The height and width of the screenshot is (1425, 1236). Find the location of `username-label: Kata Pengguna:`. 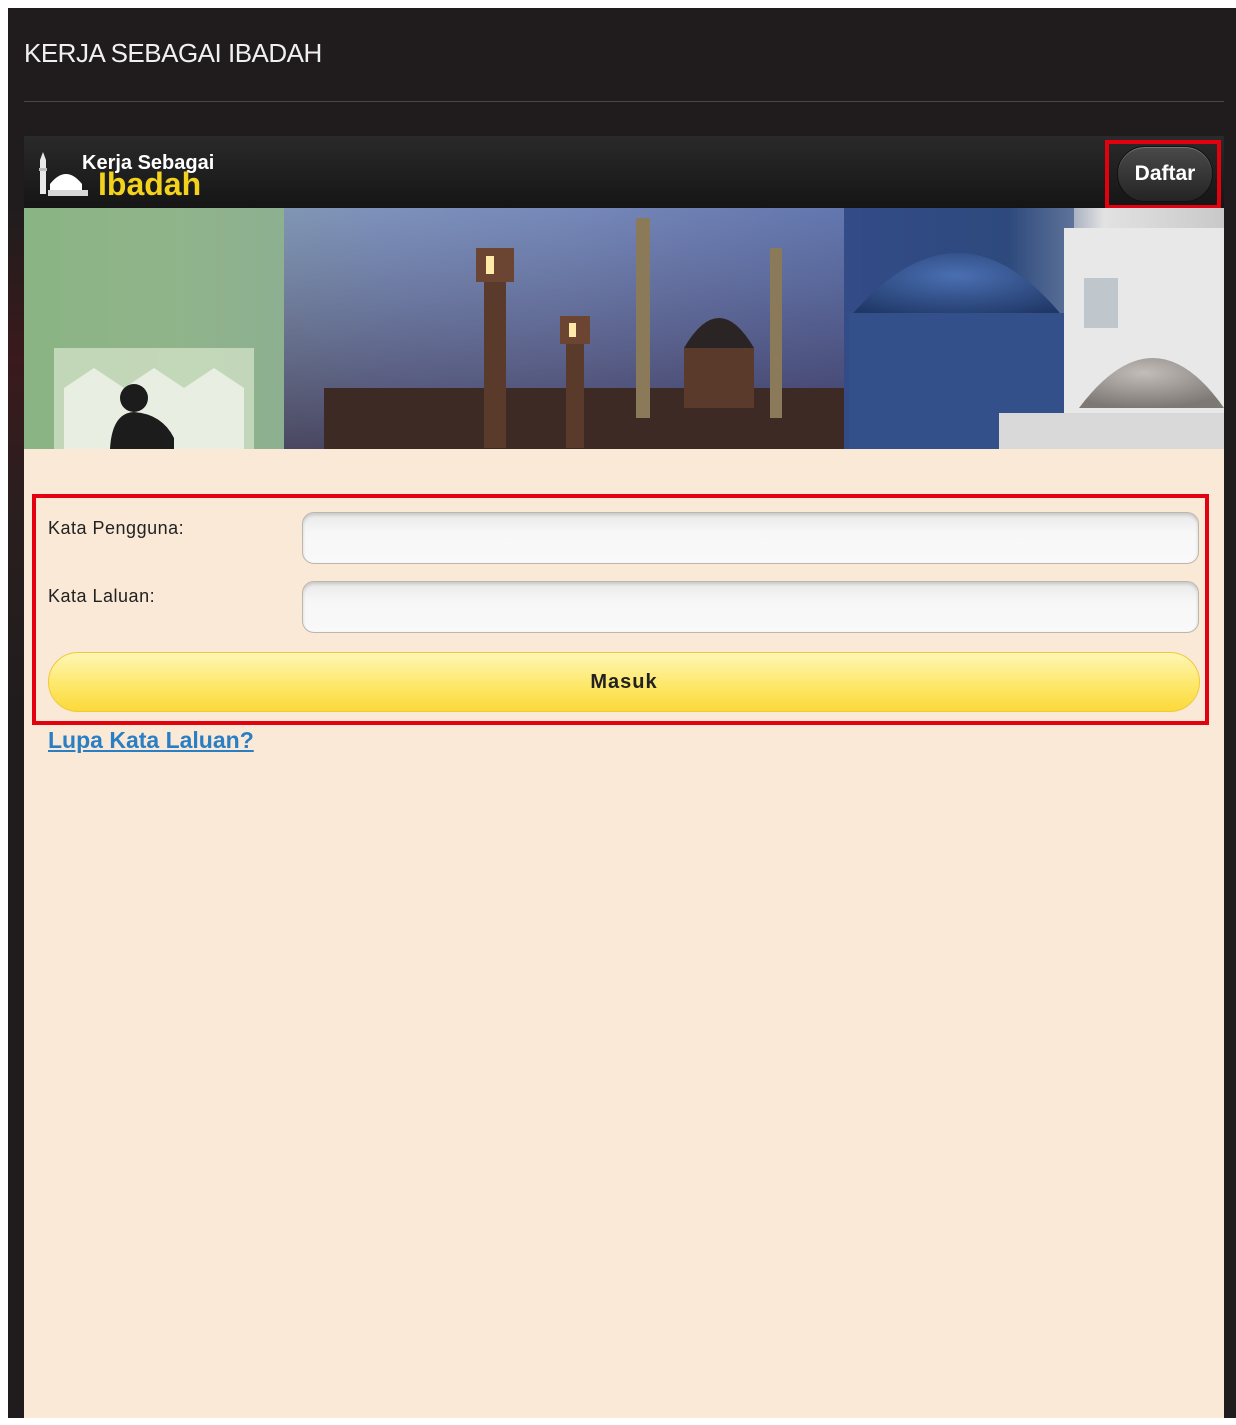

username-label: Kata Pengguna: is located at coordinates (116, 528).